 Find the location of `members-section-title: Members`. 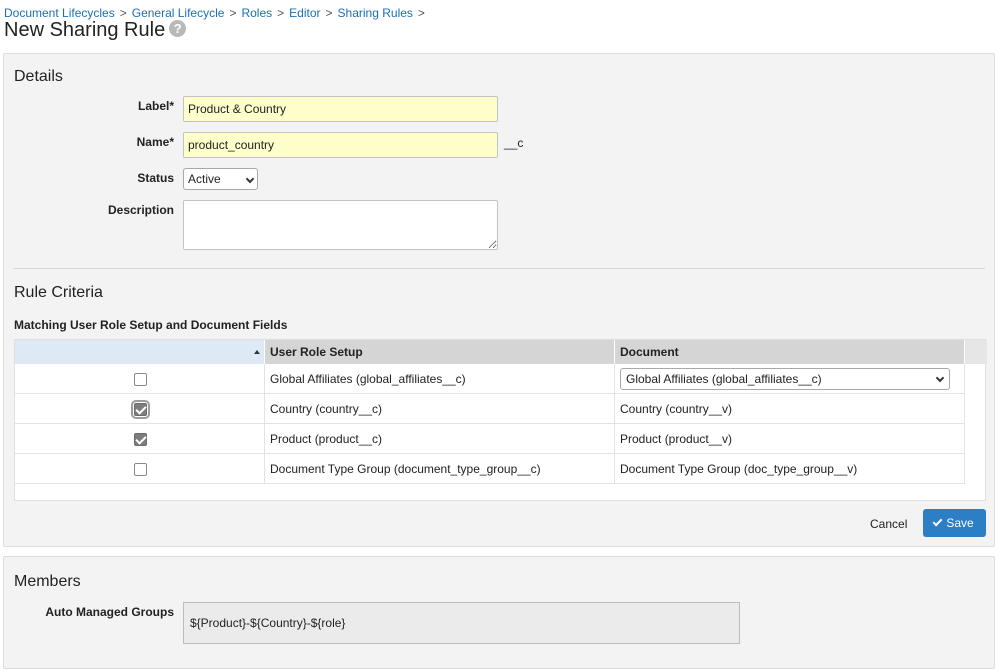

members-section-title: Members is located at coordinates (47, 581).